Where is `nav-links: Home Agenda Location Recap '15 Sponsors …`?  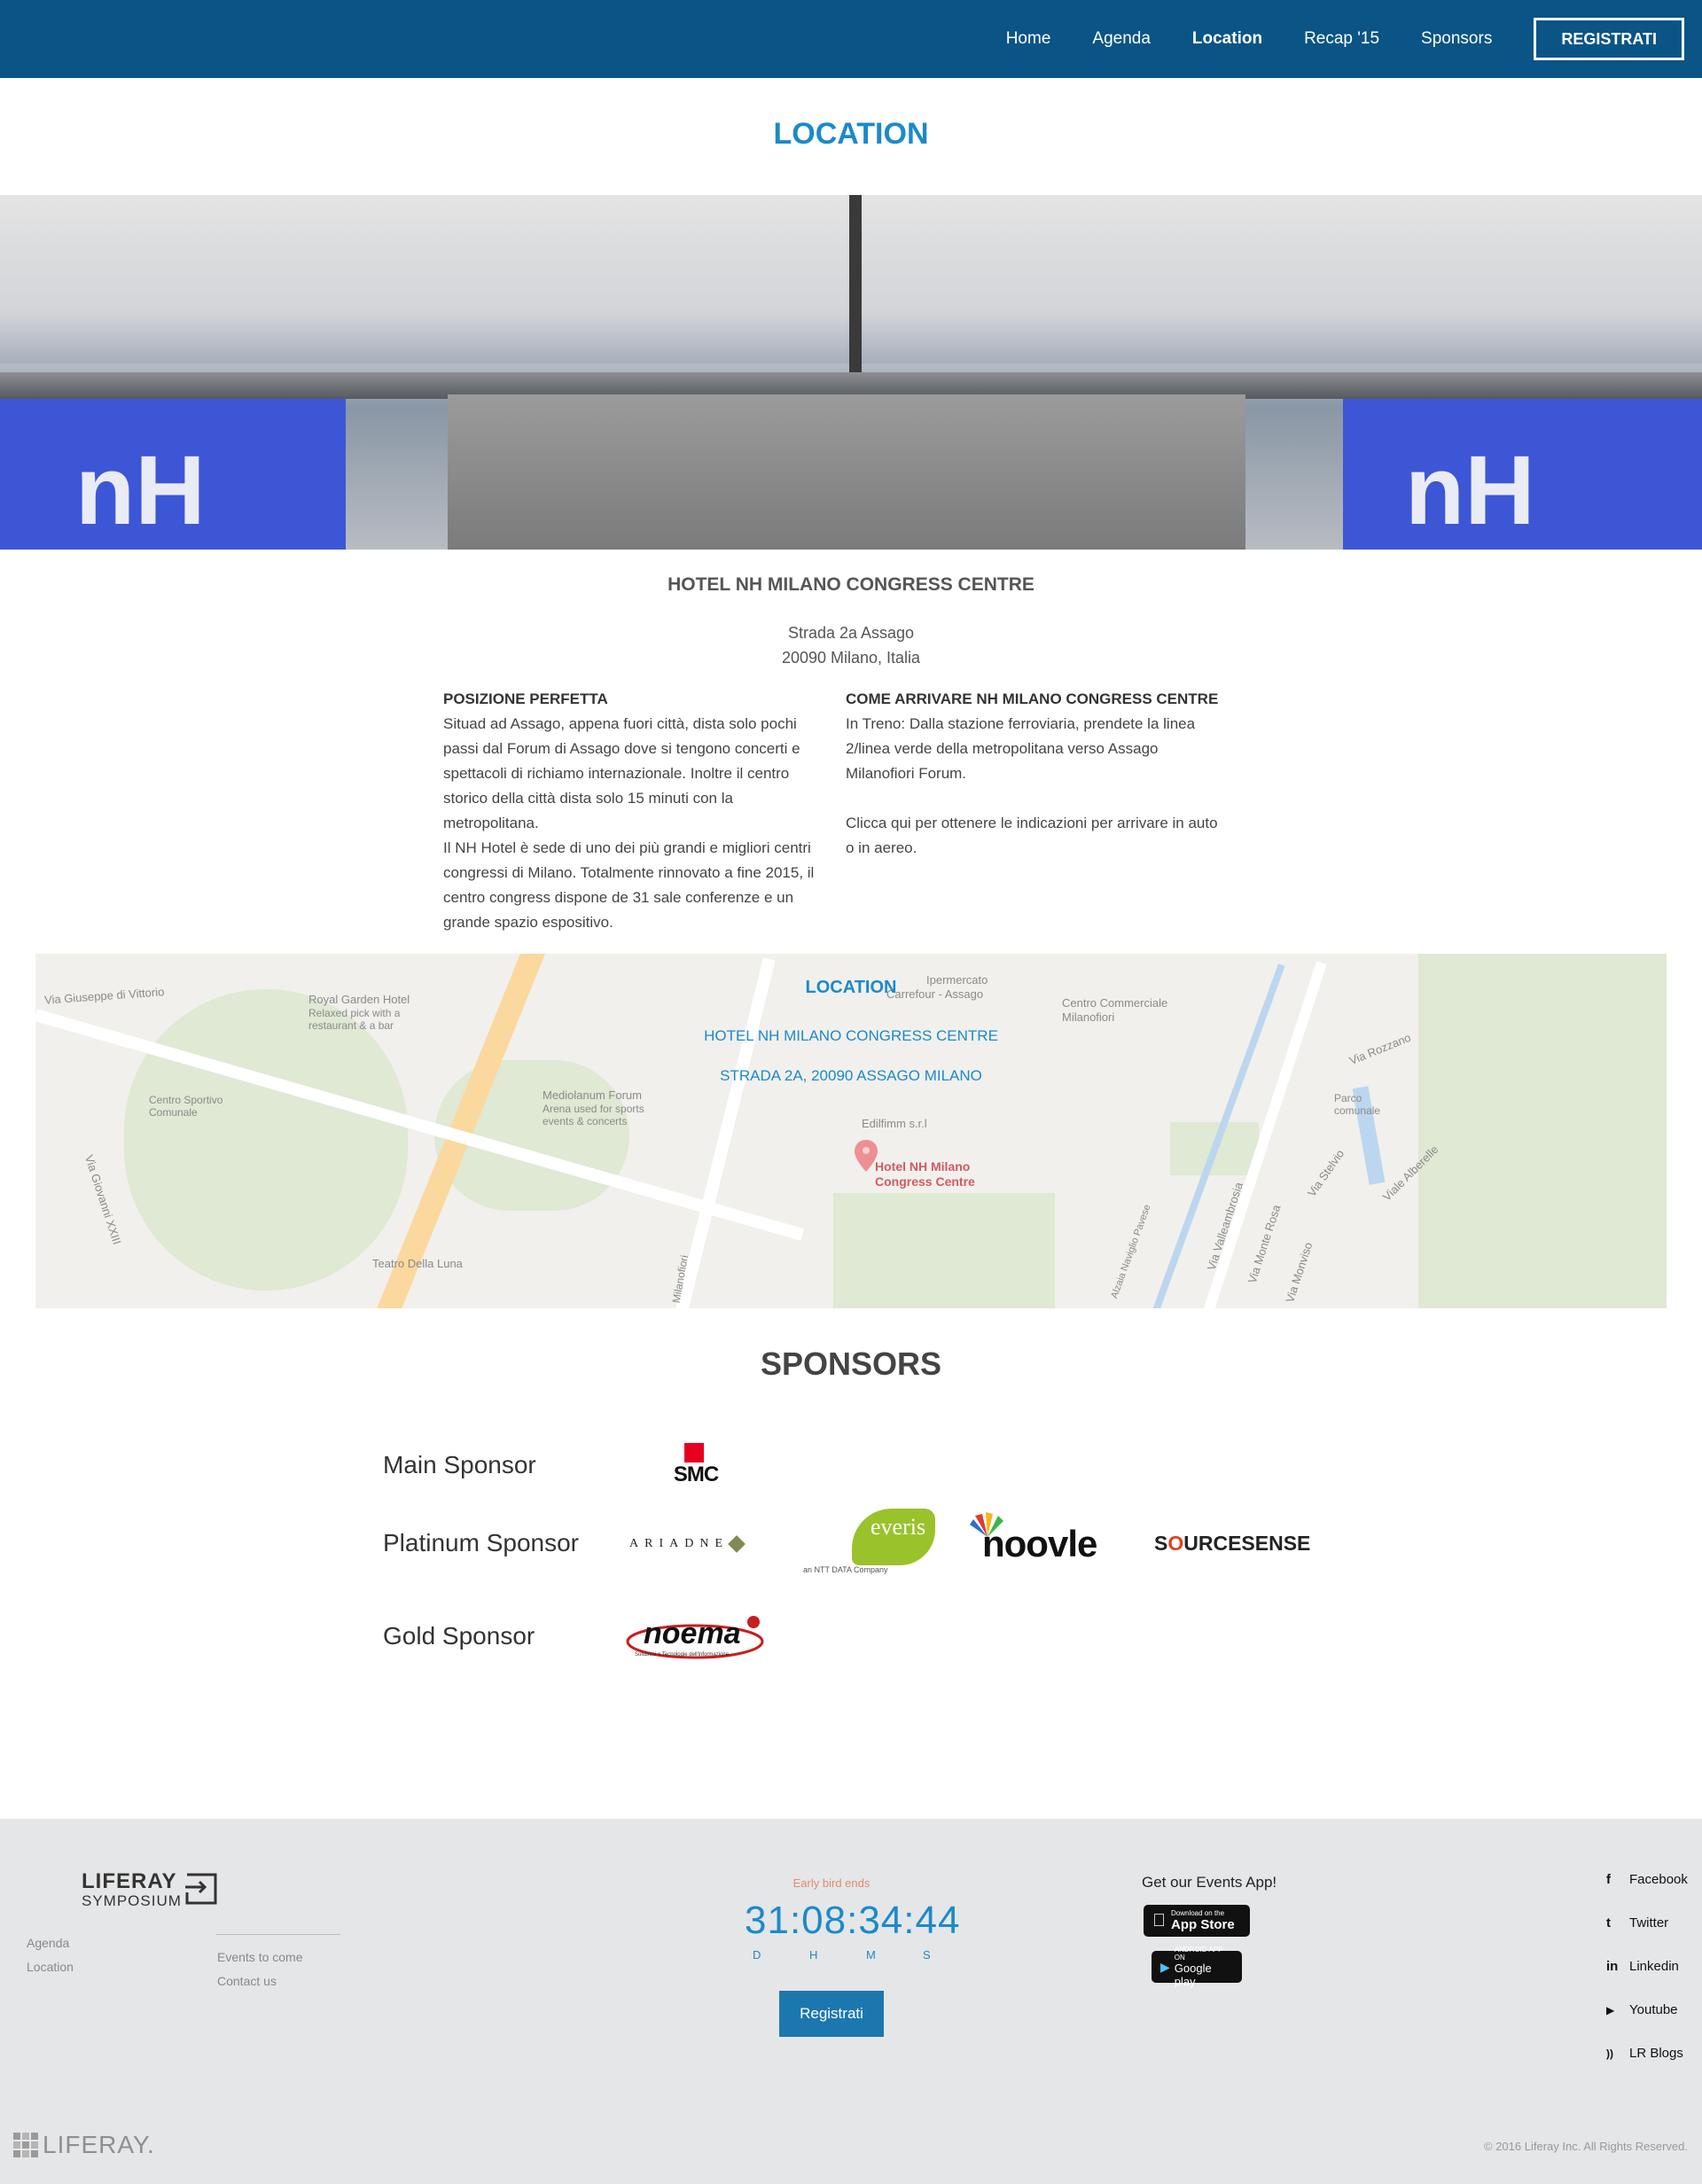 nav-links: Home Agenda Location Recap '15 Sponsors … is located at coordinates (1345, 39).